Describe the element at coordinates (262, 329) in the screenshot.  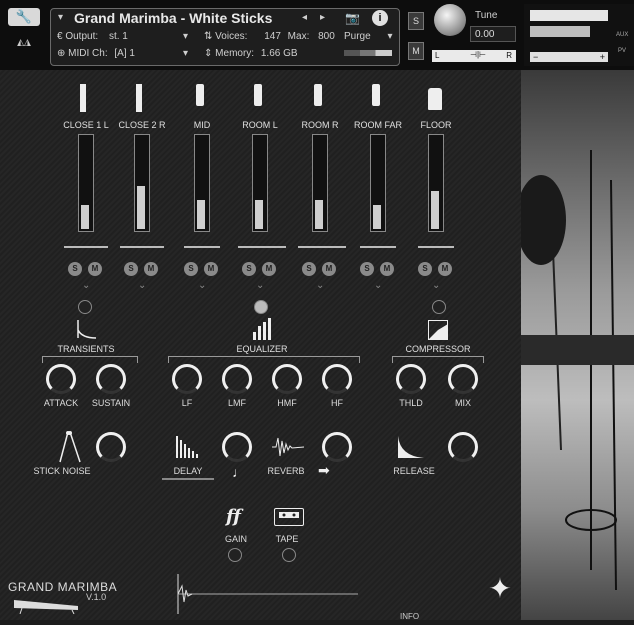
I see `equalizer-bars-icon` at that location.